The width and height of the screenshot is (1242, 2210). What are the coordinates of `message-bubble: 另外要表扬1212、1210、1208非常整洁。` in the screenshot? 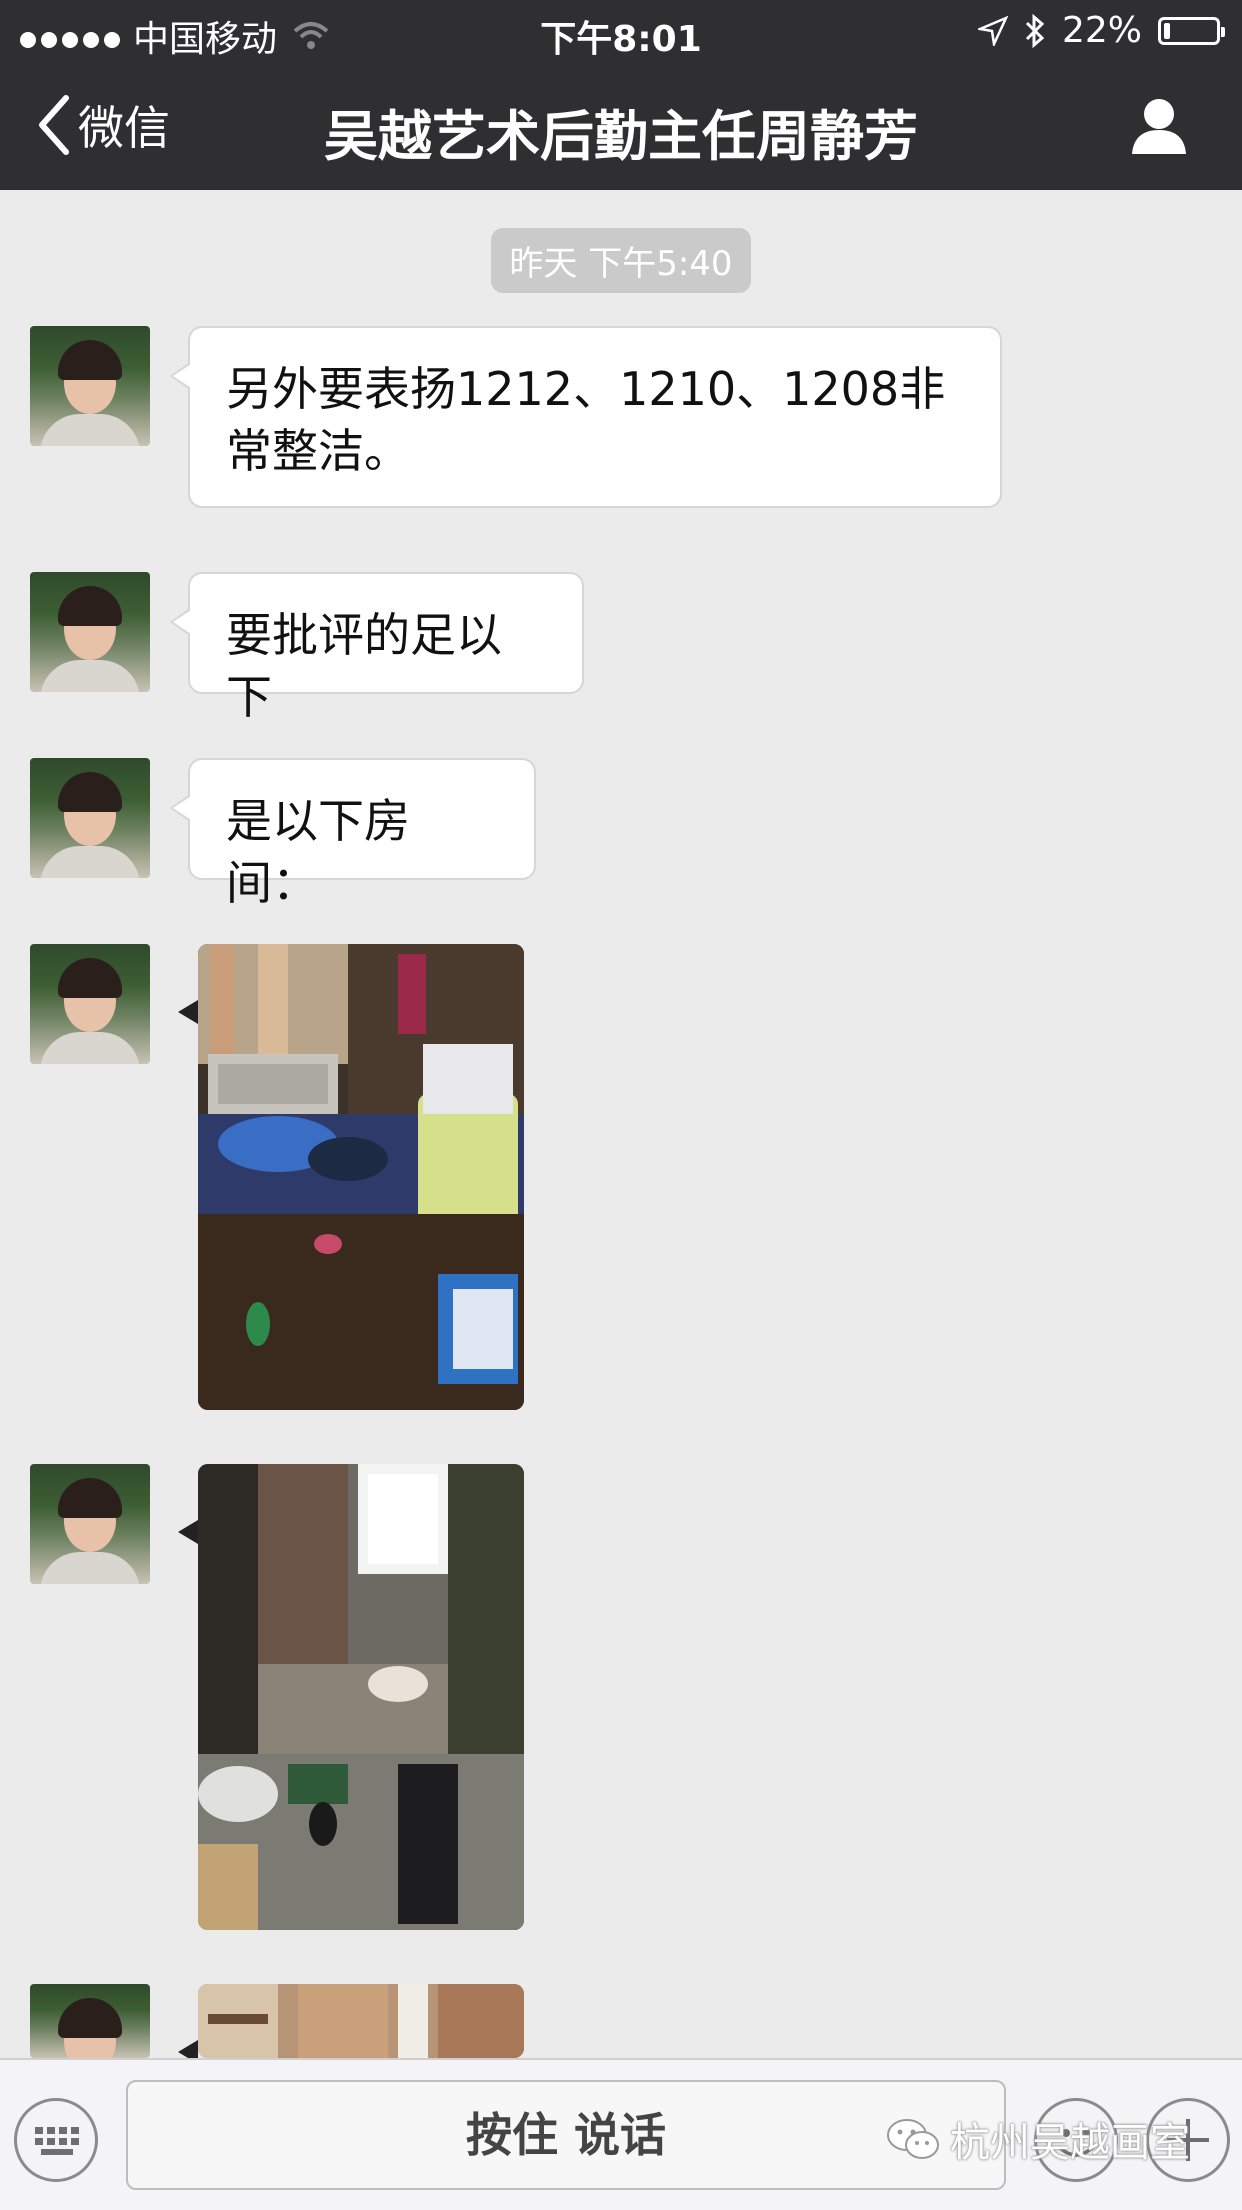 It's located at (586, 417).